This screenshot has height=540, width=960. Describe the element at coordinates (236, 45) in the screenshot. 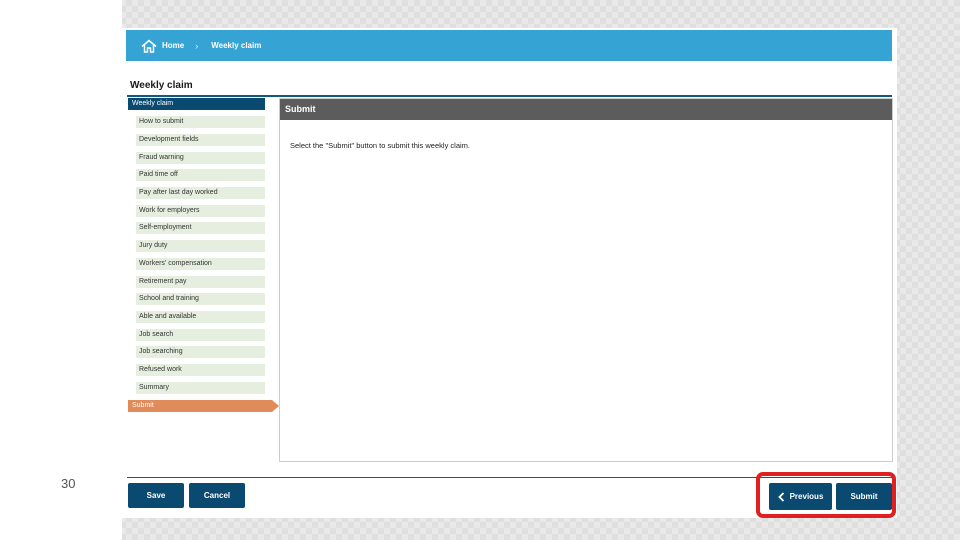

I see `breadcrumb-current: Weekly claim` at that location.